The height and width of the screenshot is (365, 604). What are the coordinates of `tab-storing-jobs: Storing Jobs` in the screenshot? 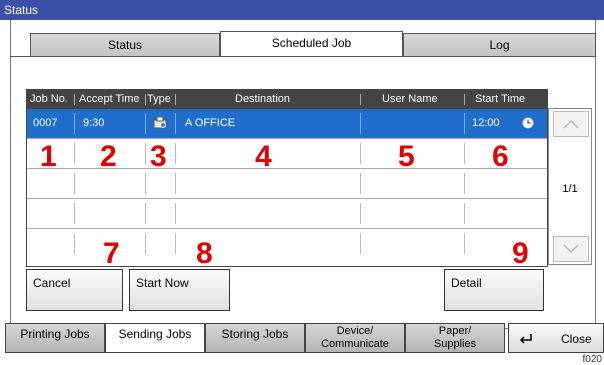 It's located at (255, 338).